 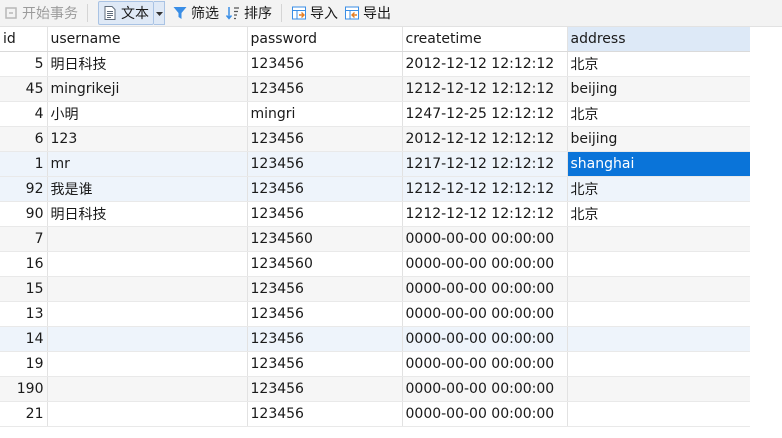 What do you see at coordinates (24, 114) in the screenshot?
I see `cell-id: 4` at bounding box center [24, 114].